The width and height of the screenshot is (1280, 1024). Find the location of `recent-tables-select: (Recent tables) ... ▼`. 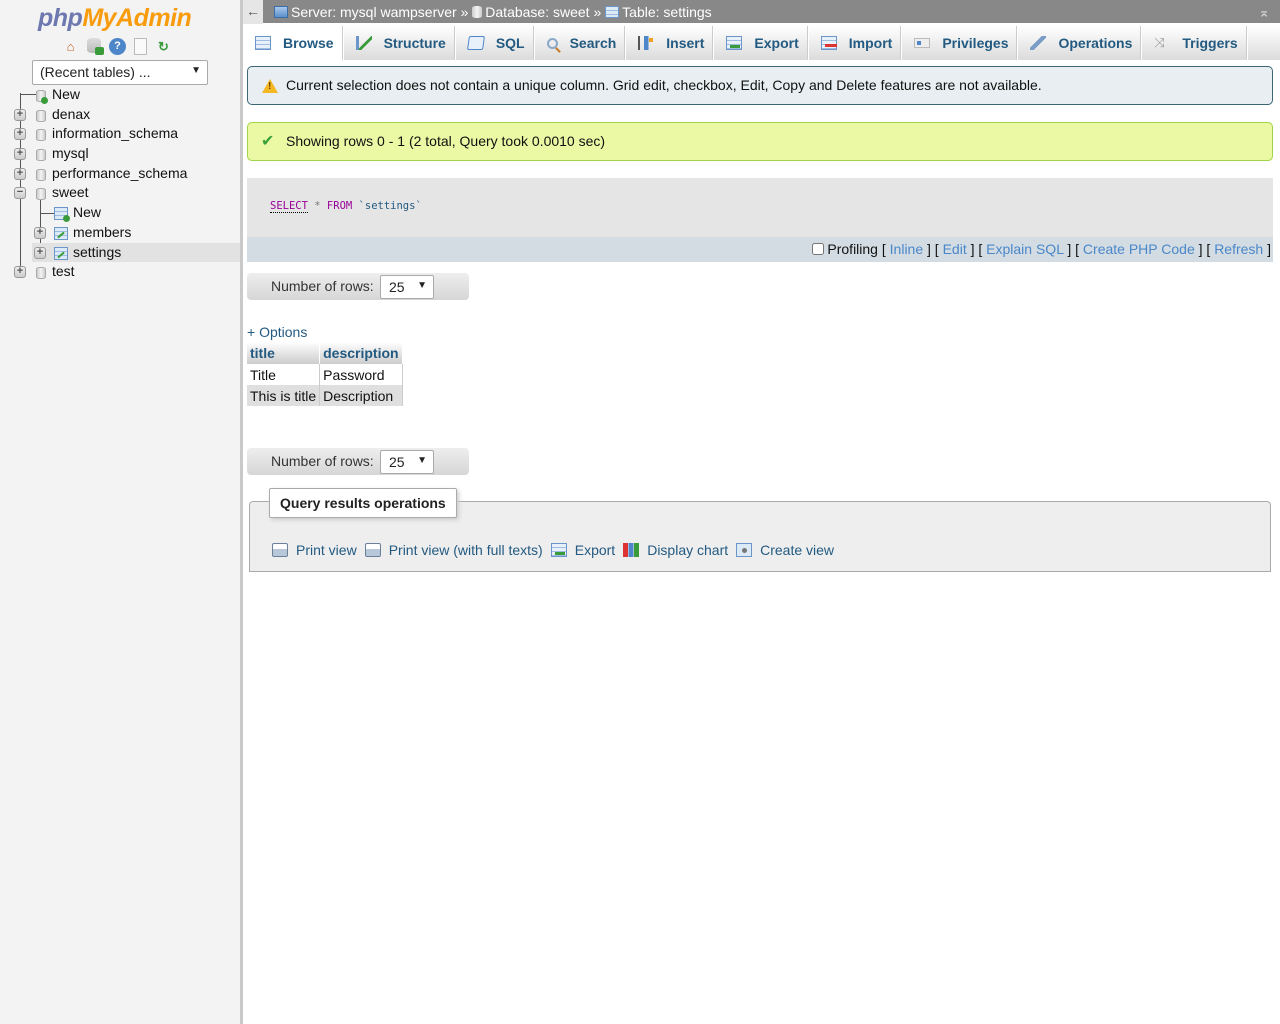

recent-tables-select: (Recent tables) ... ▼ is located at coordinates (120, 72).